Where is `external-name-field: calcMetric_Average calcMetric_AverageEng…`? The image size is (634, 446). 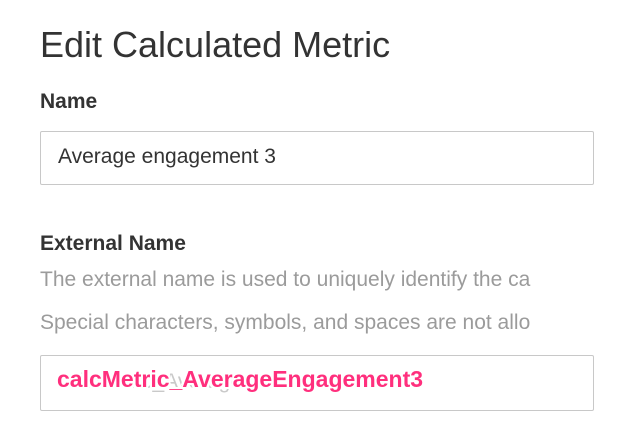 external-name-field: calcMetric_Average calcMetric_AverageEng… is located at coordinates (317, 383).